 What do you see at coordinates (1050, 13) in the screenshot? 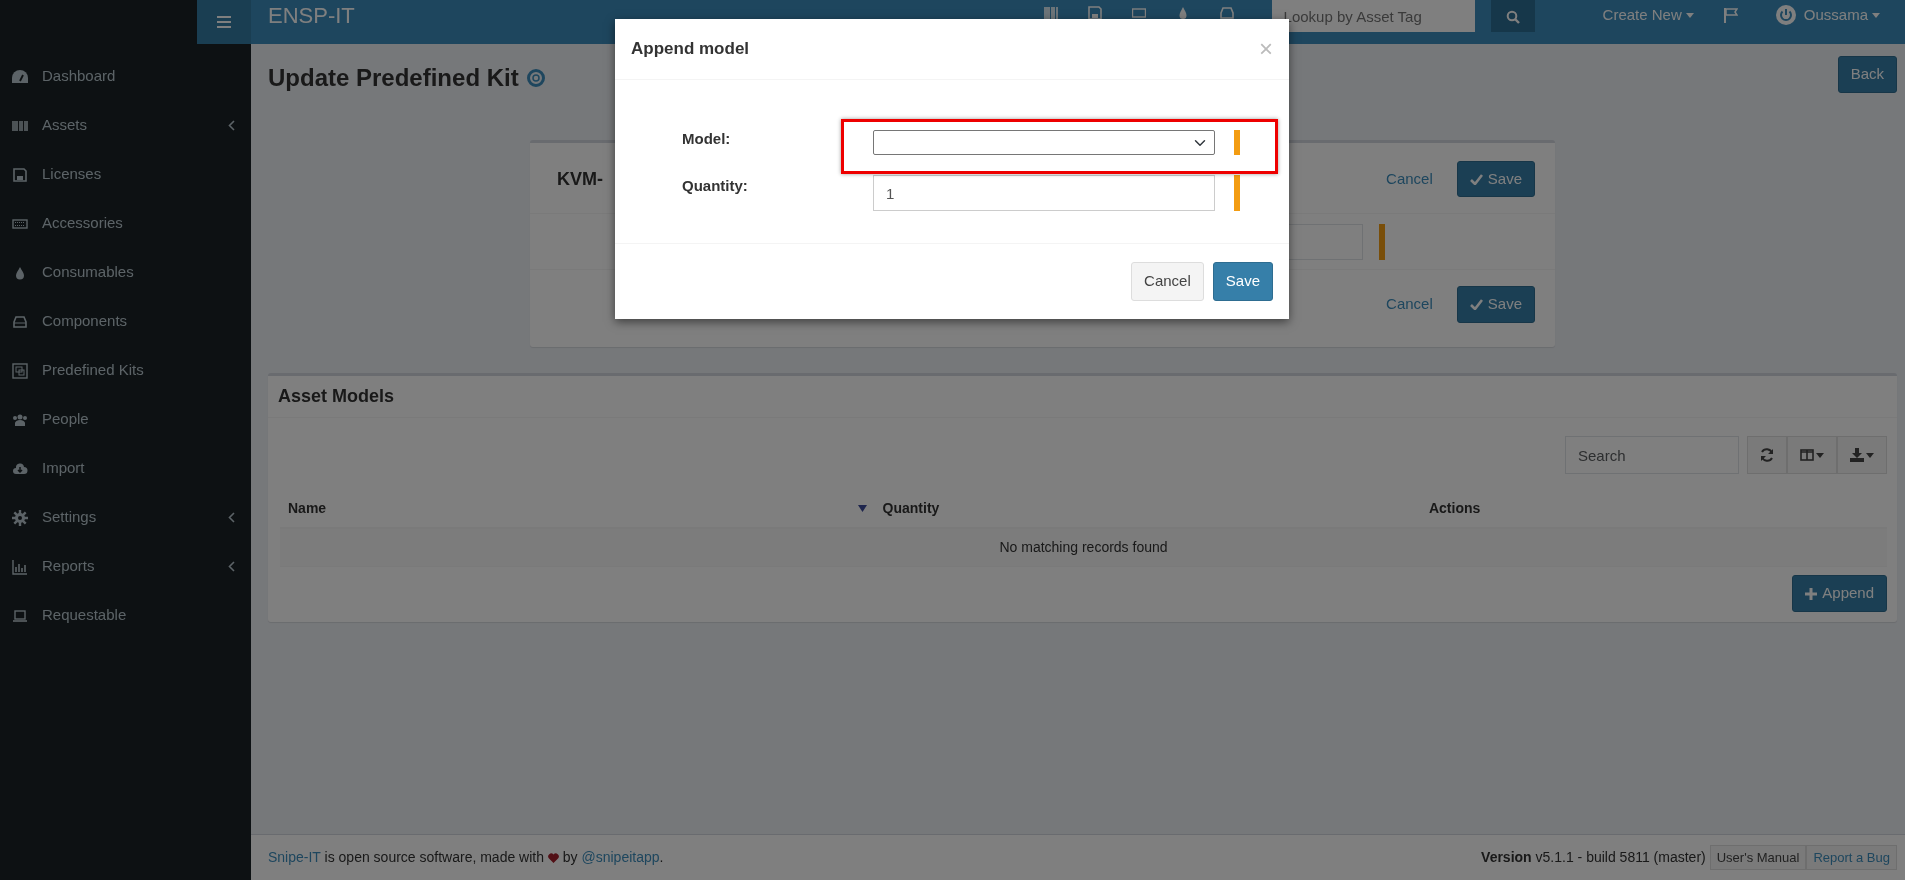
I see `barcode-icon` at bounding box center [1050, 13].